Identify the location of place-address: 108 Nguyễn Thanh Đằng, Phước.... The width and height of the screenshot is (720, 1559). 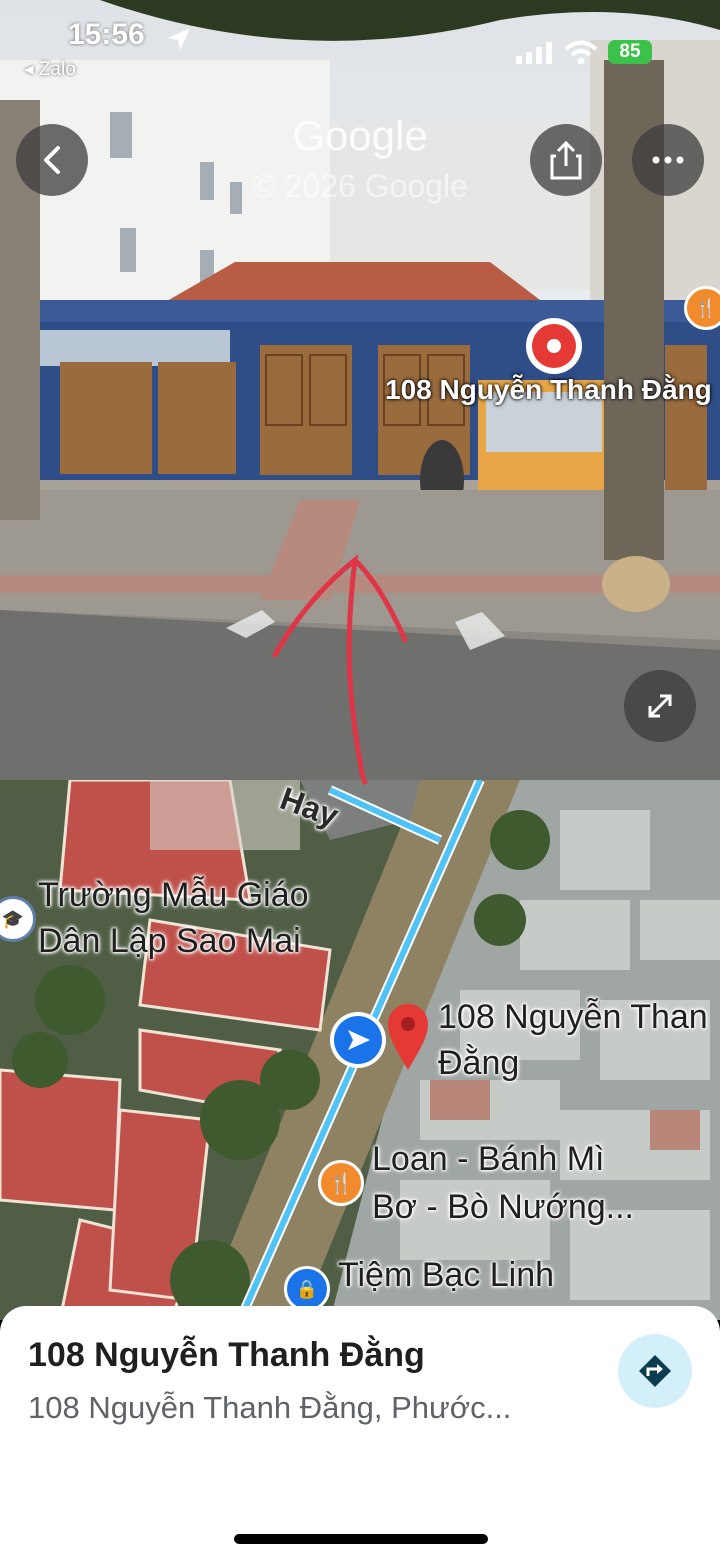
(270, 1407).